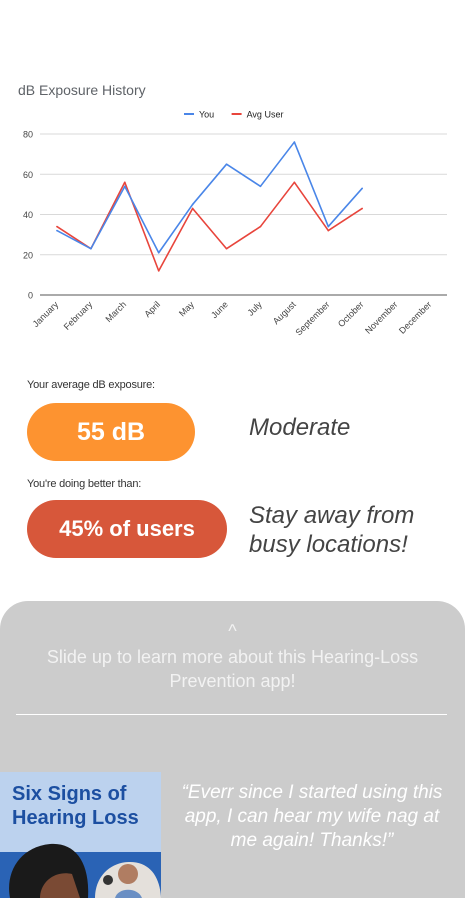  What do you see at coordinates (209, 197) in the screenshot?
I see `series-line` at bounding box center [209, 197].